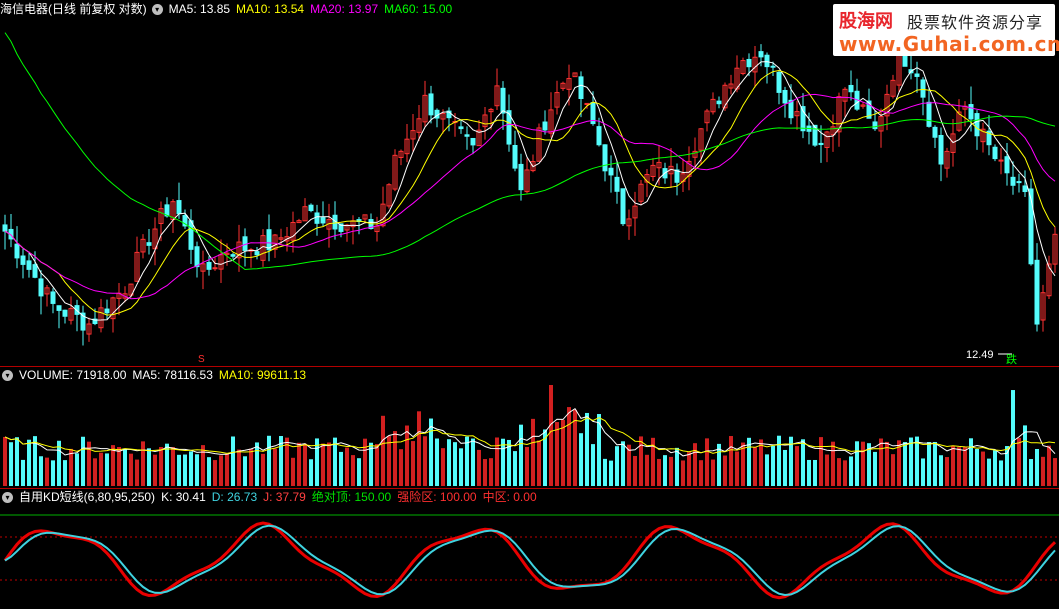  Describe the element at coordinates (351, 497) in the screenshot. I see `top-label: 绝对顶: 150.00` at that location.